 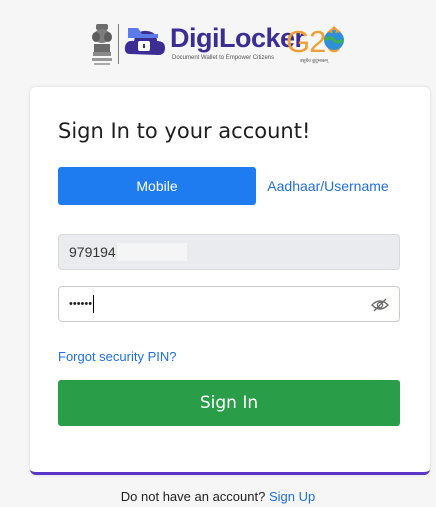 What do you see at coordinates (94, 304) in the screenshot?
I see `text-caret` at bounding box center [94, 304].